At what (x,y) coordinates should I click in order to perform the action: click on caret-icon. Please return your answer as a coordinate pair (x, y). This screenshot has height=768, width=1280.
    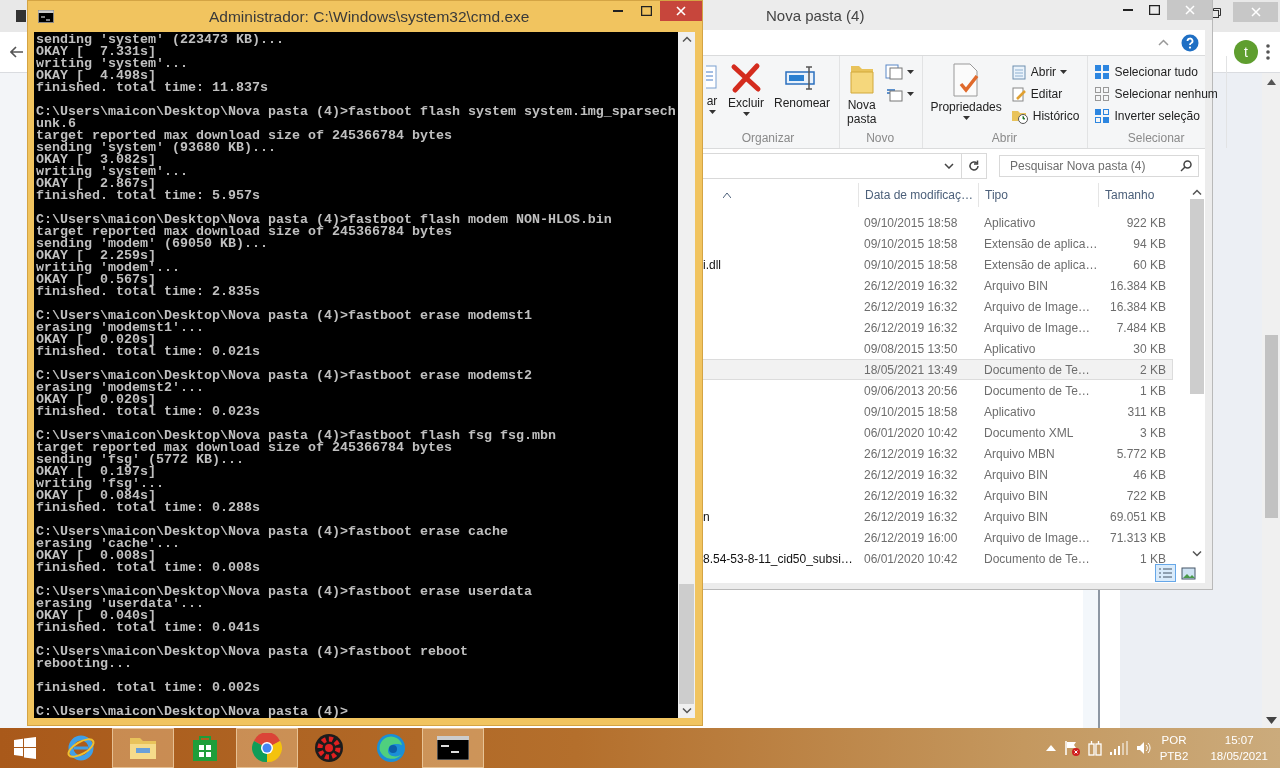
    Looking at the image, I should click on (712, 112).